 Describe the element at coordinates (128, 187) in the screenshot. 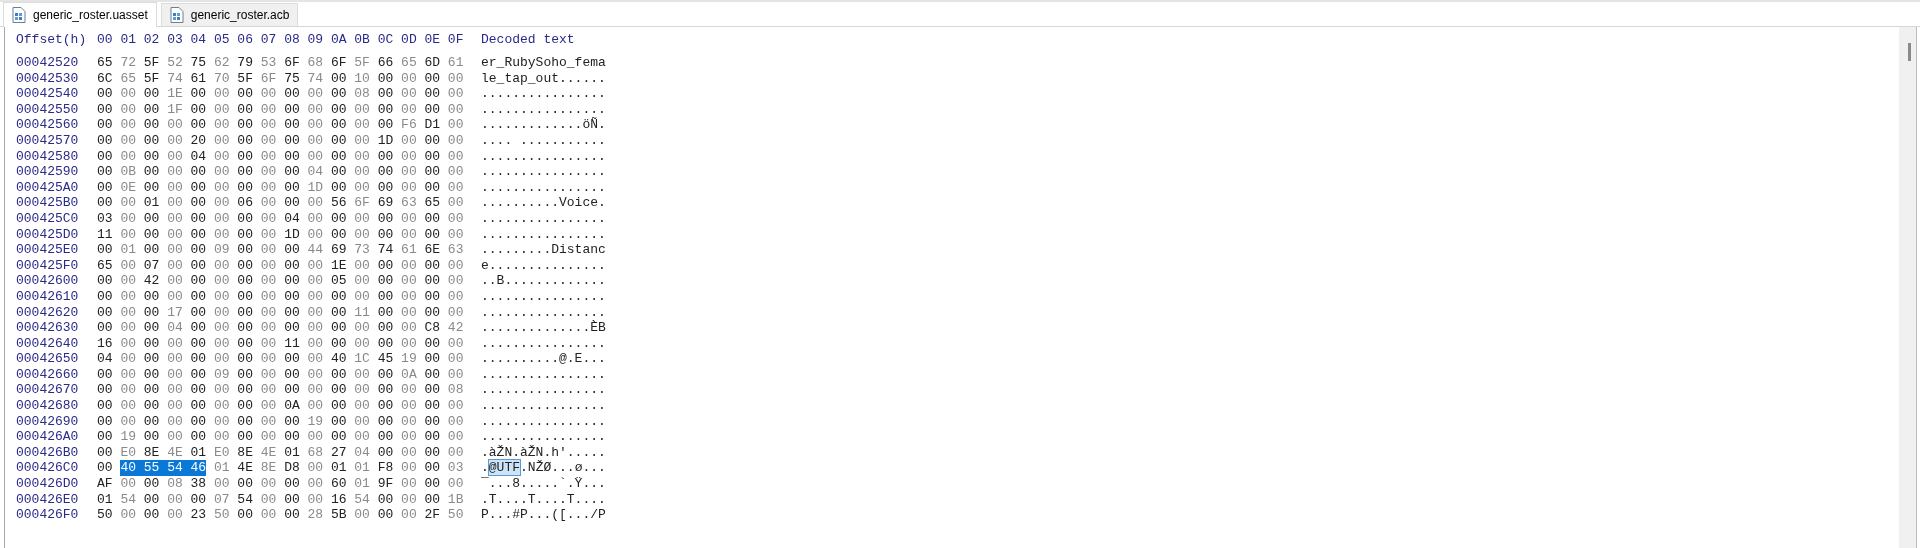

I see `hex-byte: 0E` at that location.